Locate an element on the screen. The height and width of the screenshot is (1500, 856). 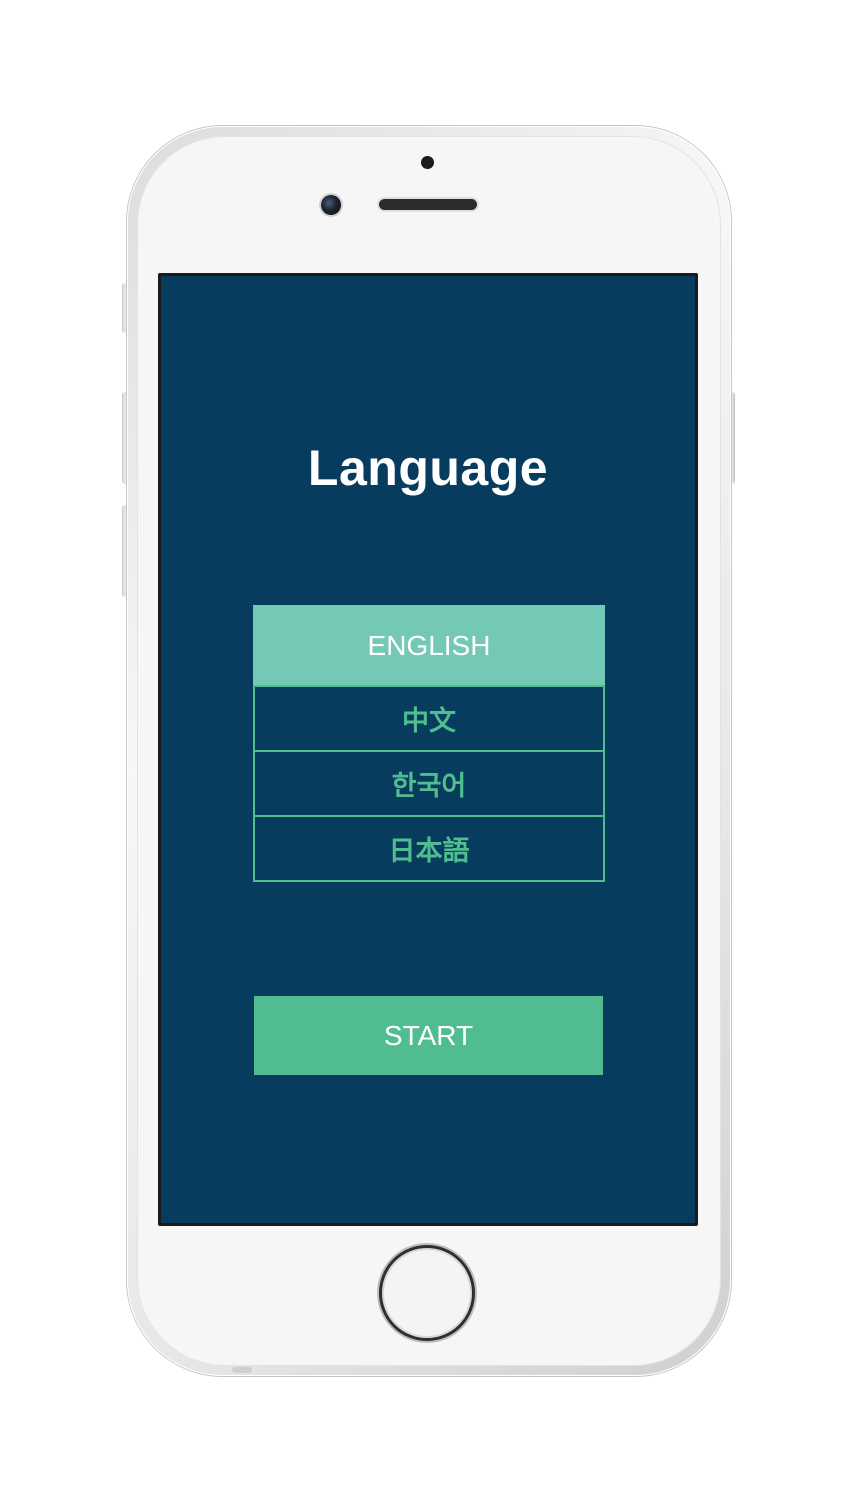
proximity-sensor-icon is located at coordinates (427, 162).